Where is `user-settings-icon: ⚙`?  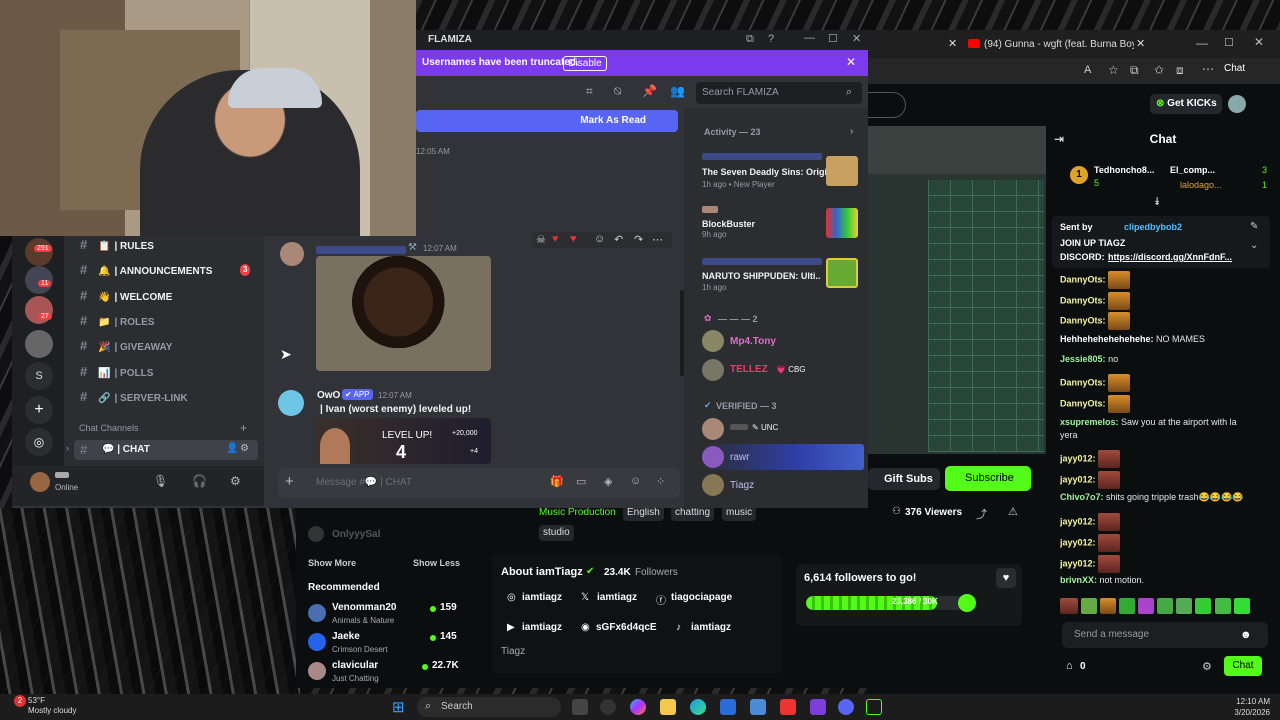
user-settings-icon: ⚙ is located at coordinates (235, 481).